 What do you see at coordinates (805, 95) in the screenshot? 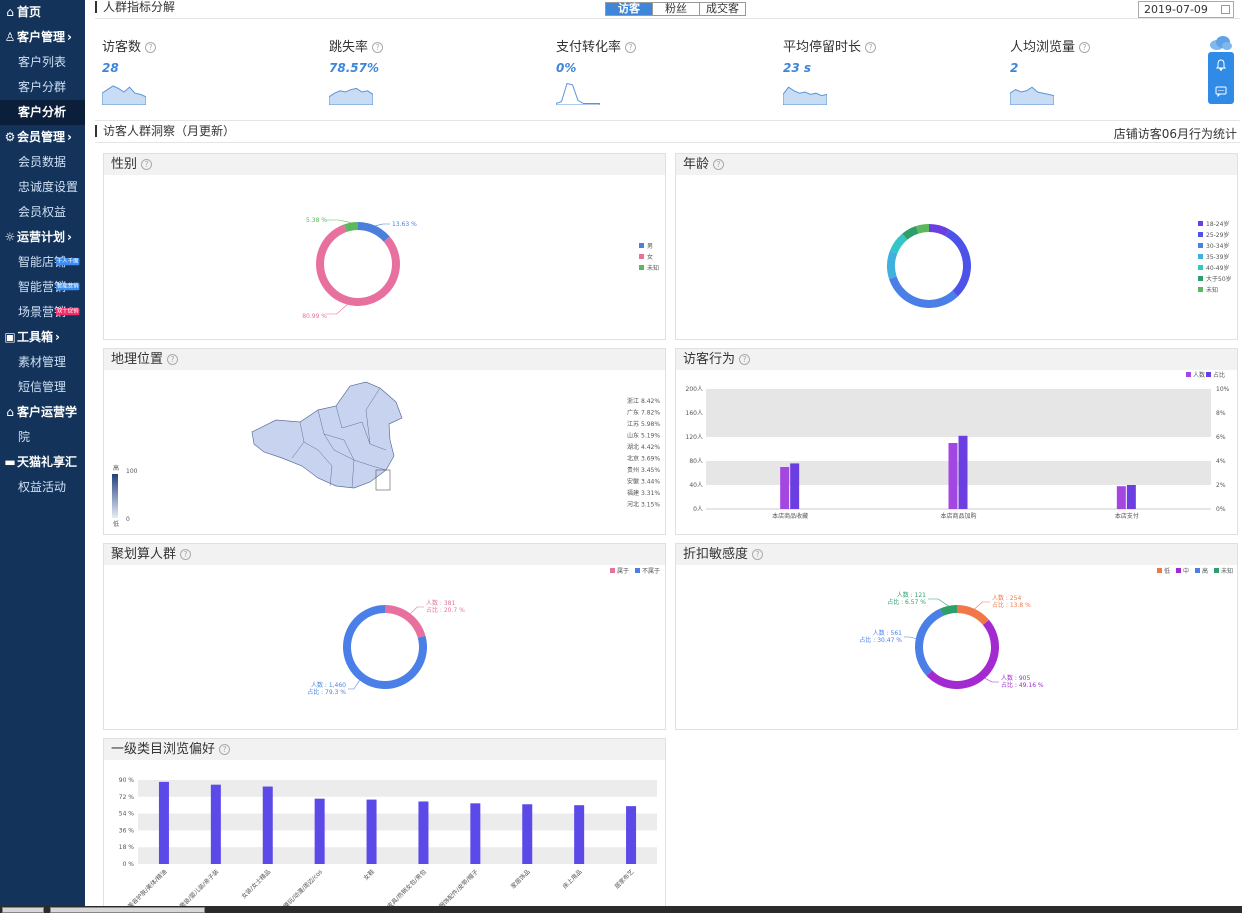
I see `sparkline` at bounding box center [805, 95].